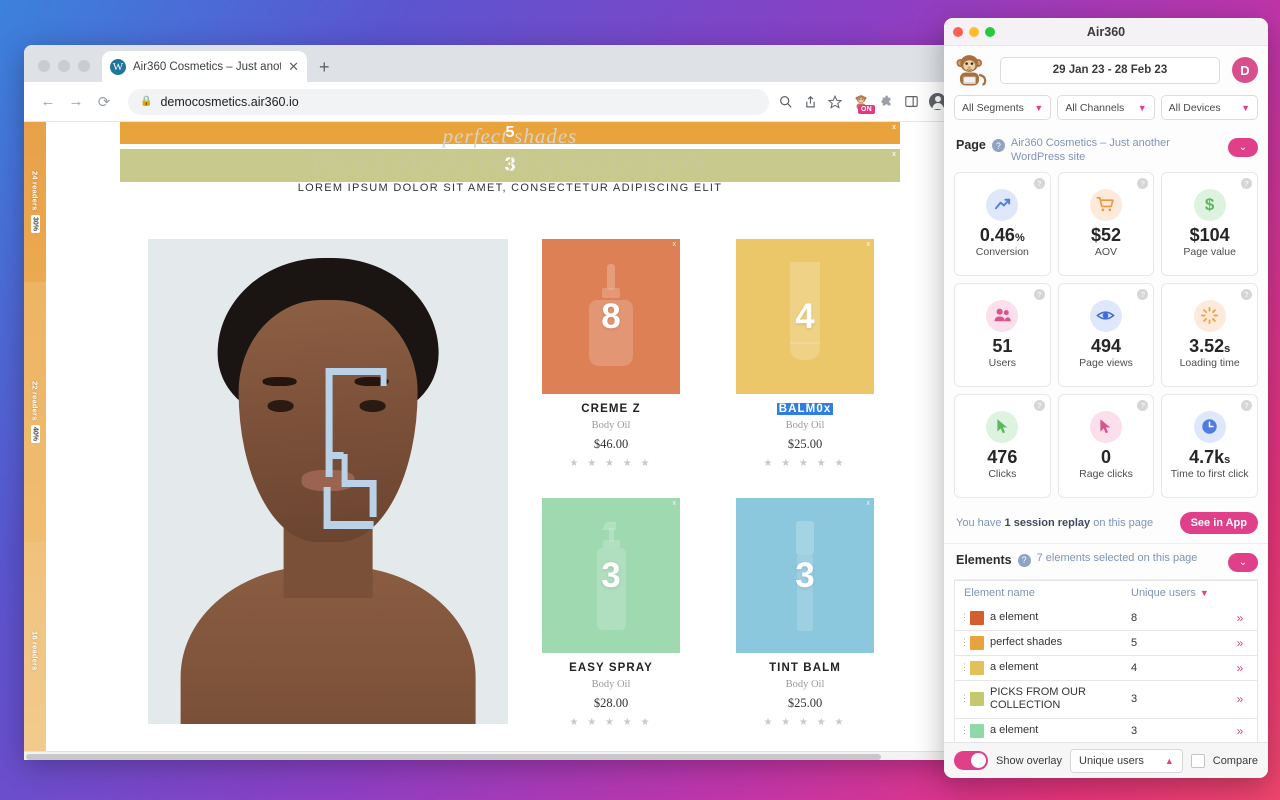 This screenshot has height=800, width=1280. What do you see at coordinates (1014, 616) in the screenshot?
I see `element-name: a element` at bounding box center [1014, 616].